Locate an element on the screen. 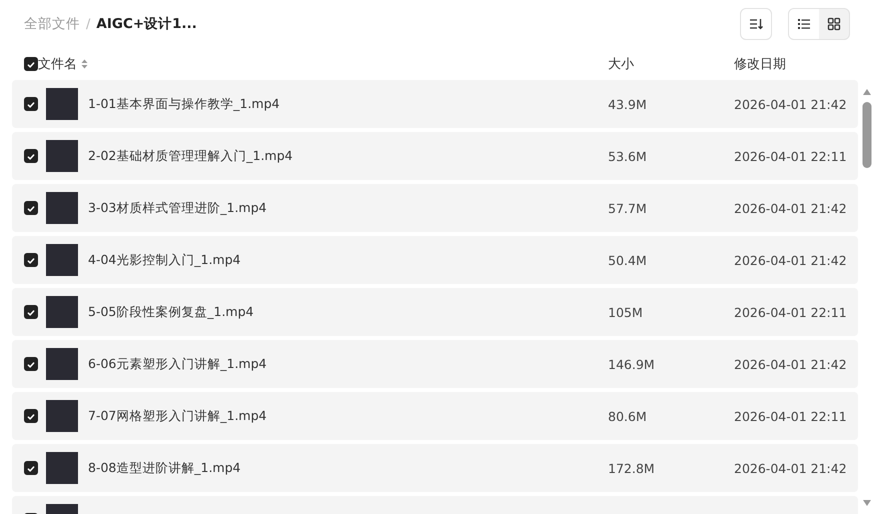 The width and height of the screenshot is (874, 514). file-size: 105M is located at coordinates (626, 312).